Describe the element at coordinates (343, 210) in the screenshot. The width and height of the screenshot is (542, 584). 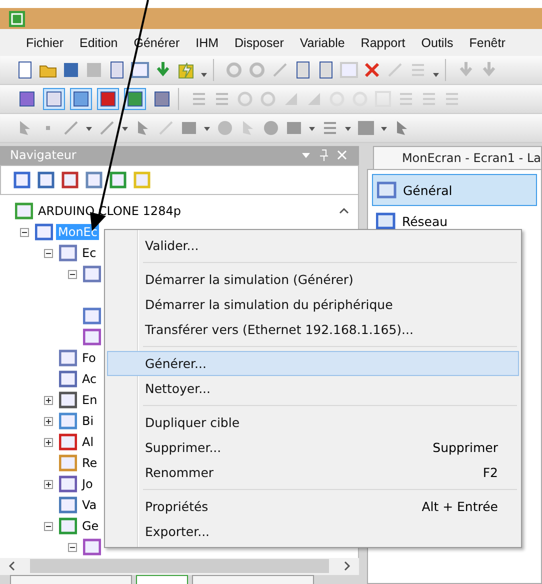
I see `scroll-up-icon` at that location.